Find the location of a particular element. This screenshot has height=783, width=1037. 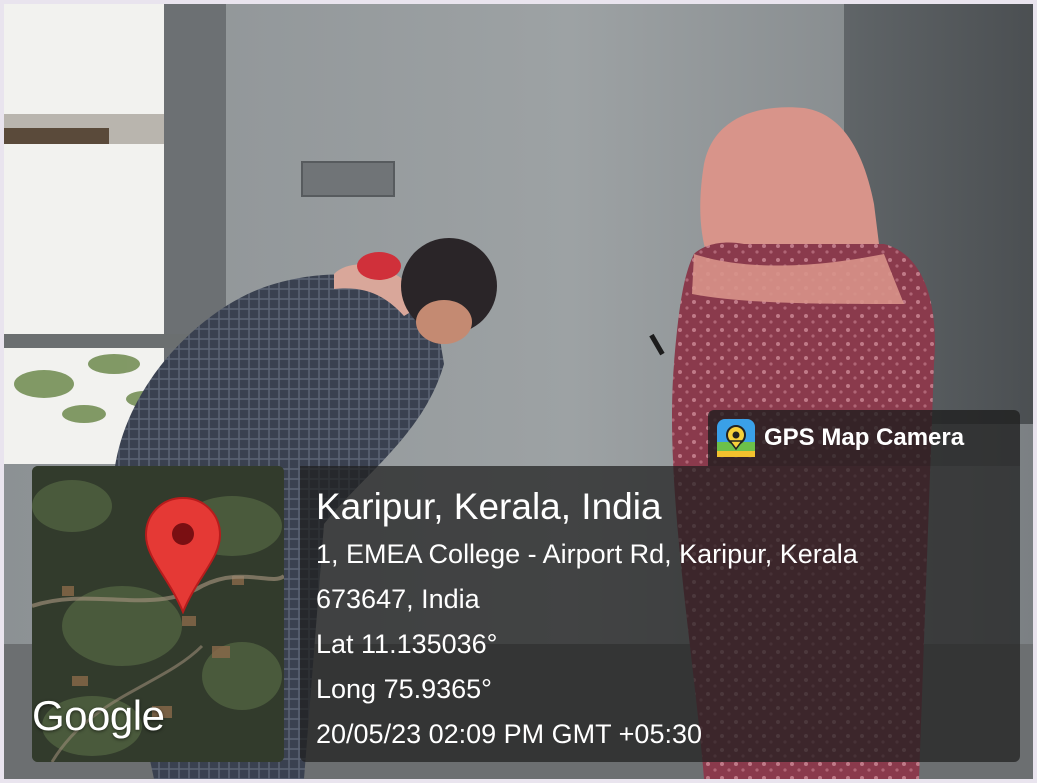

latitude-text: Lat 11.135036° is located at coordinates (407, 644).